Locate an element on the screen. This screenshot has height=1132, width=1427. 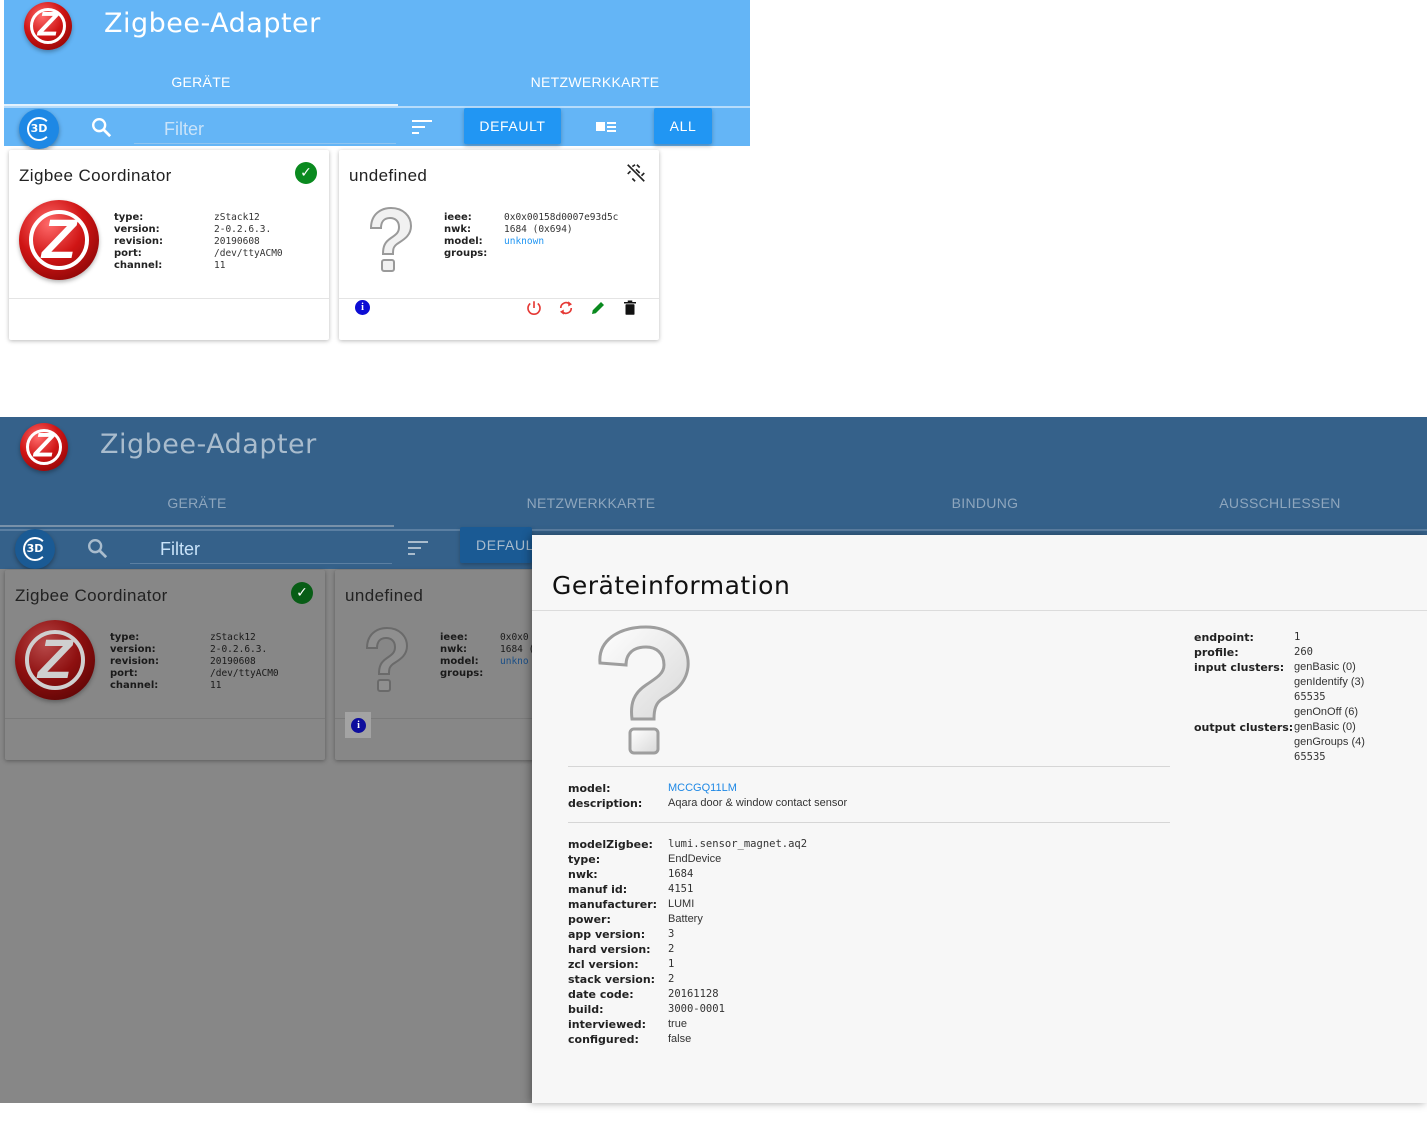
ep-value: 65535 is located at coordinates (1310, 757).